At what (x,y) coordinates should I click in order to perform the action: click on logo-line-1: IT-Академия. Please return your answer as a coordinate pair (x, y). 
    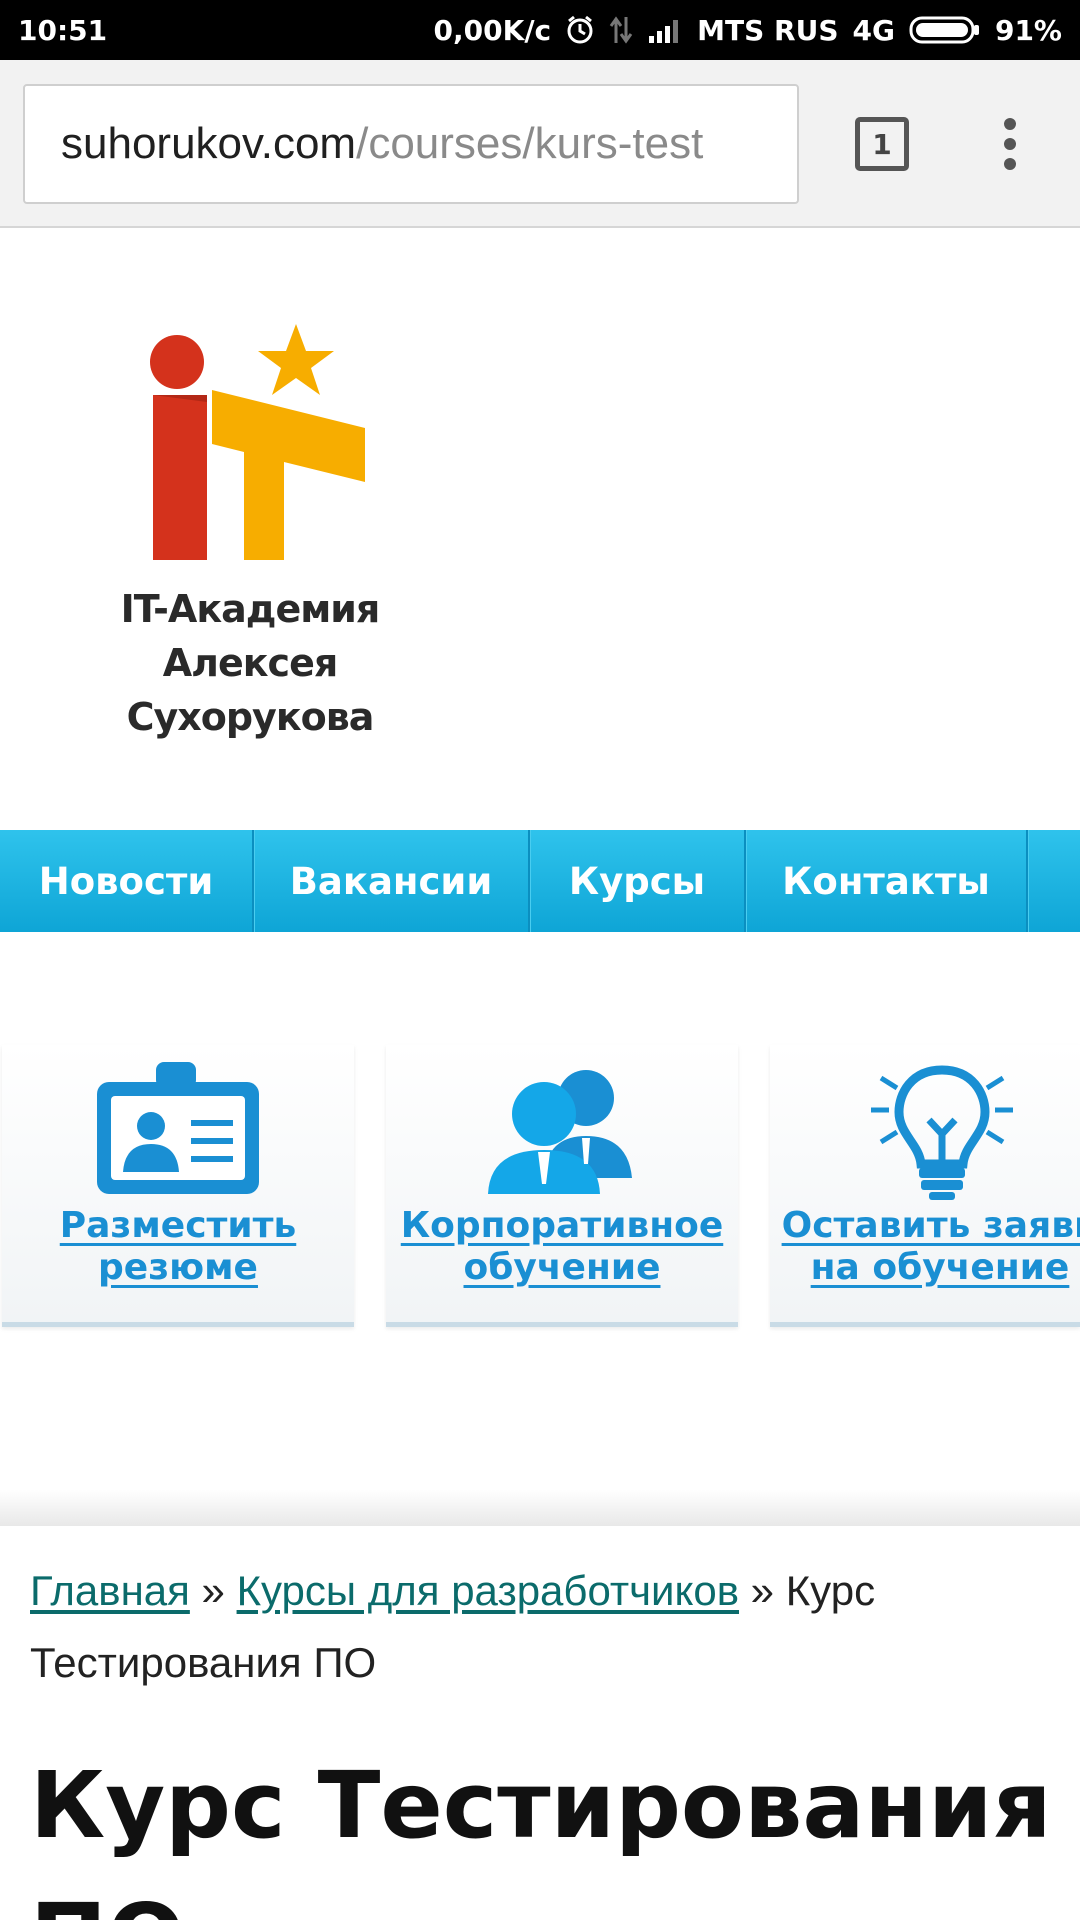
    Looking at the image, I should click on (250, 609).